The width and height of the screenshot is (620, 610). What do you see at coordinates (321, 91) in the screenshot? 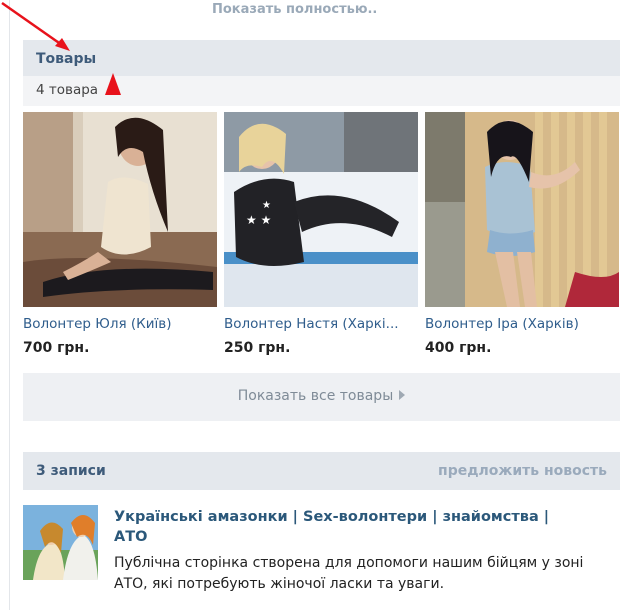
I see `goods-count-bar: 4 товара` at bounding box center [321, 91].